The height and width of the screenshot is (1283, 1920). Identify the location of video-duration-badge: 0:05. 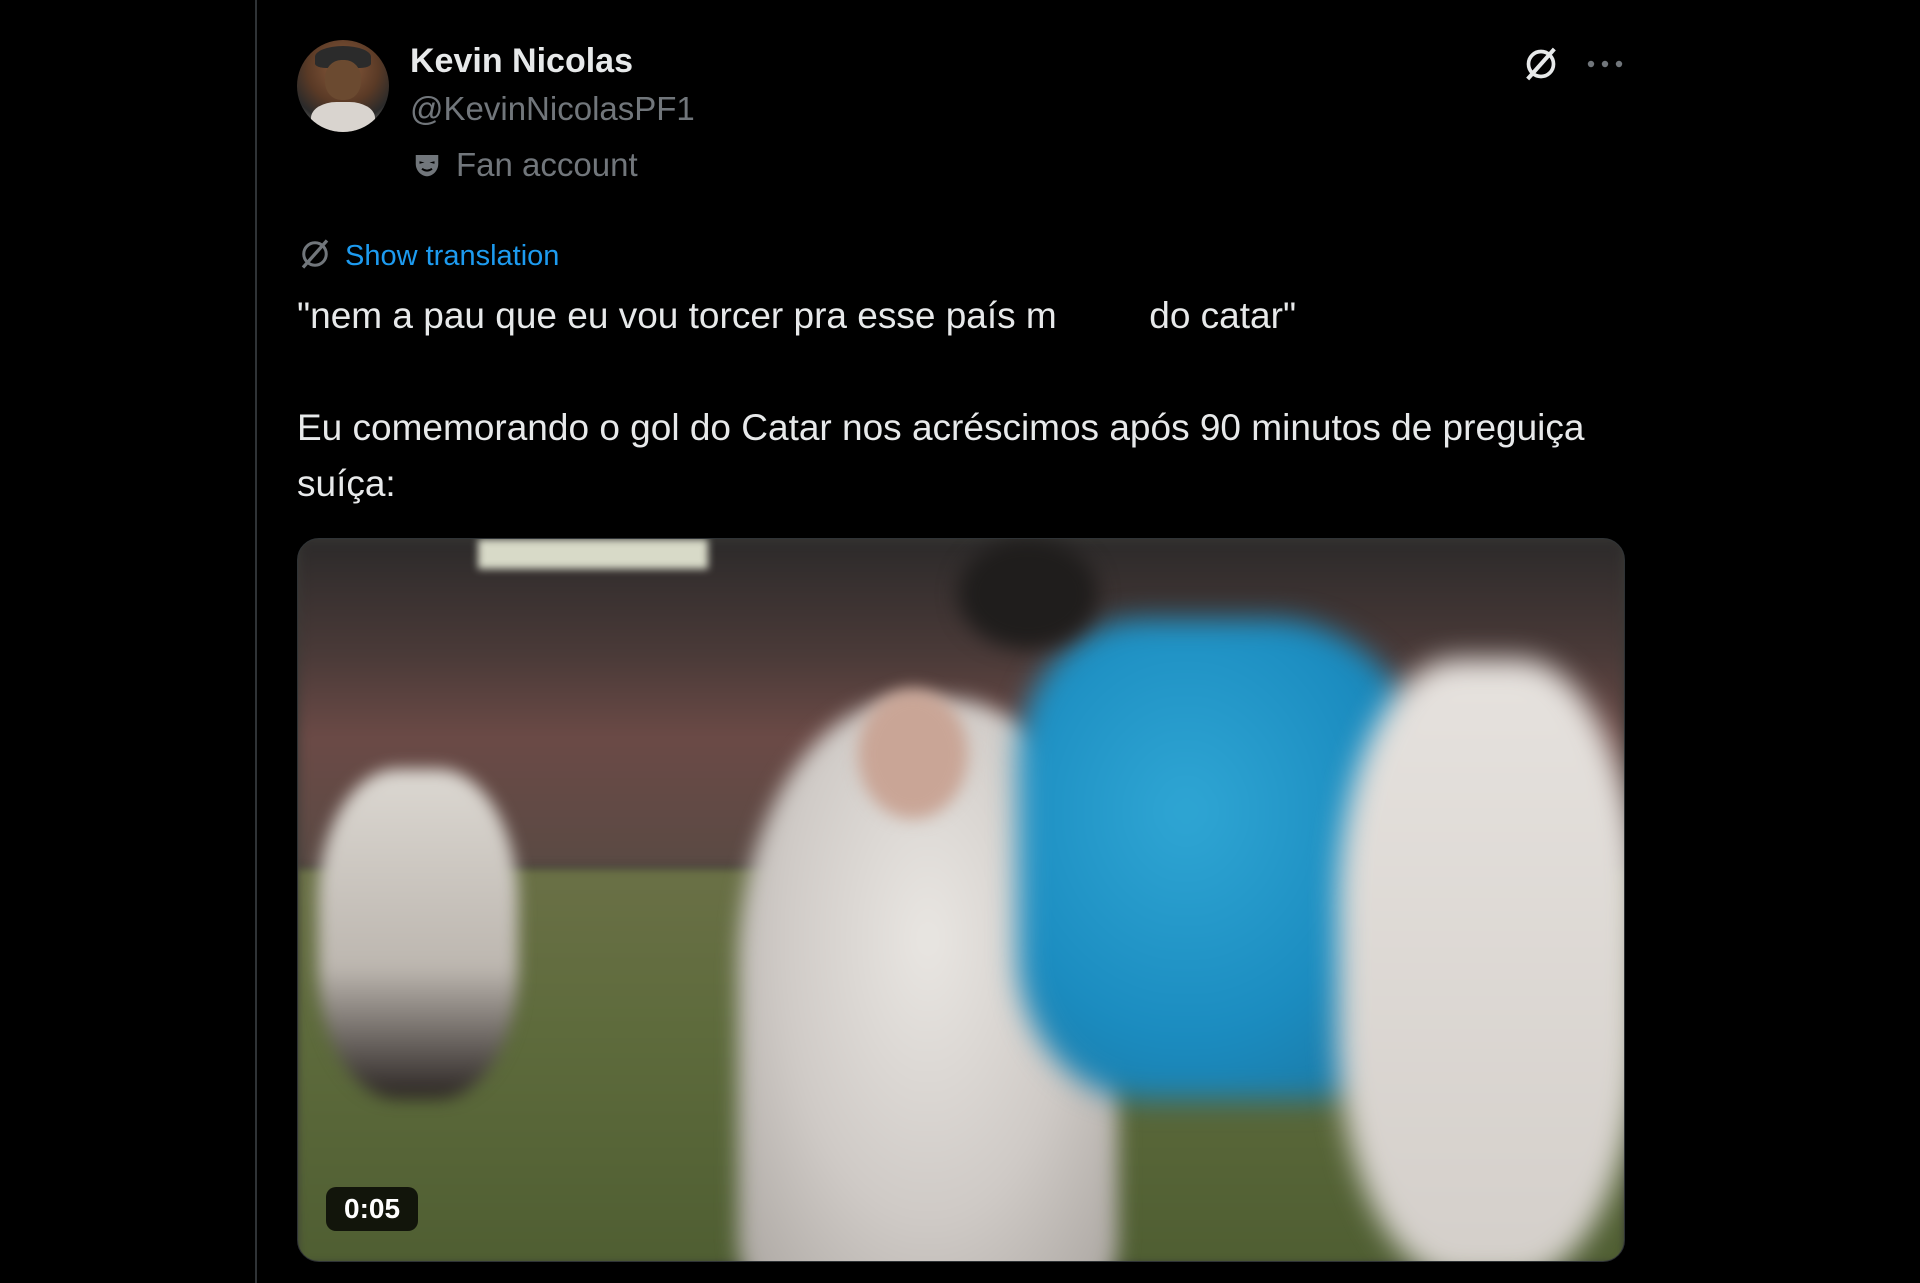
(372, 1209).